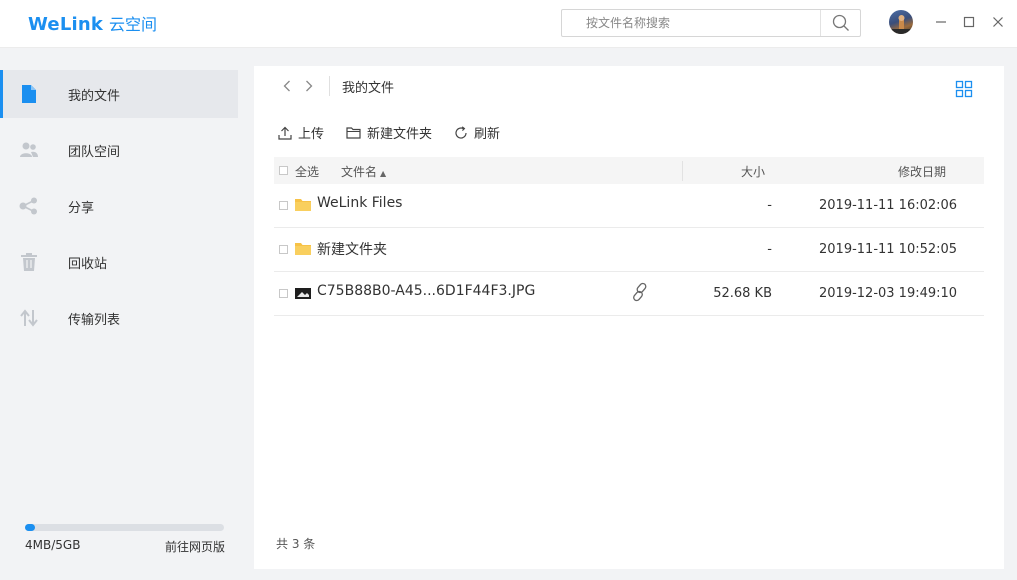 This screenshot has height=580, width=1017. Describe the element at coordinates (888, 293) in the screenshot. I see `file-modified-date: 2019-12-03 19:49:10` at that location.